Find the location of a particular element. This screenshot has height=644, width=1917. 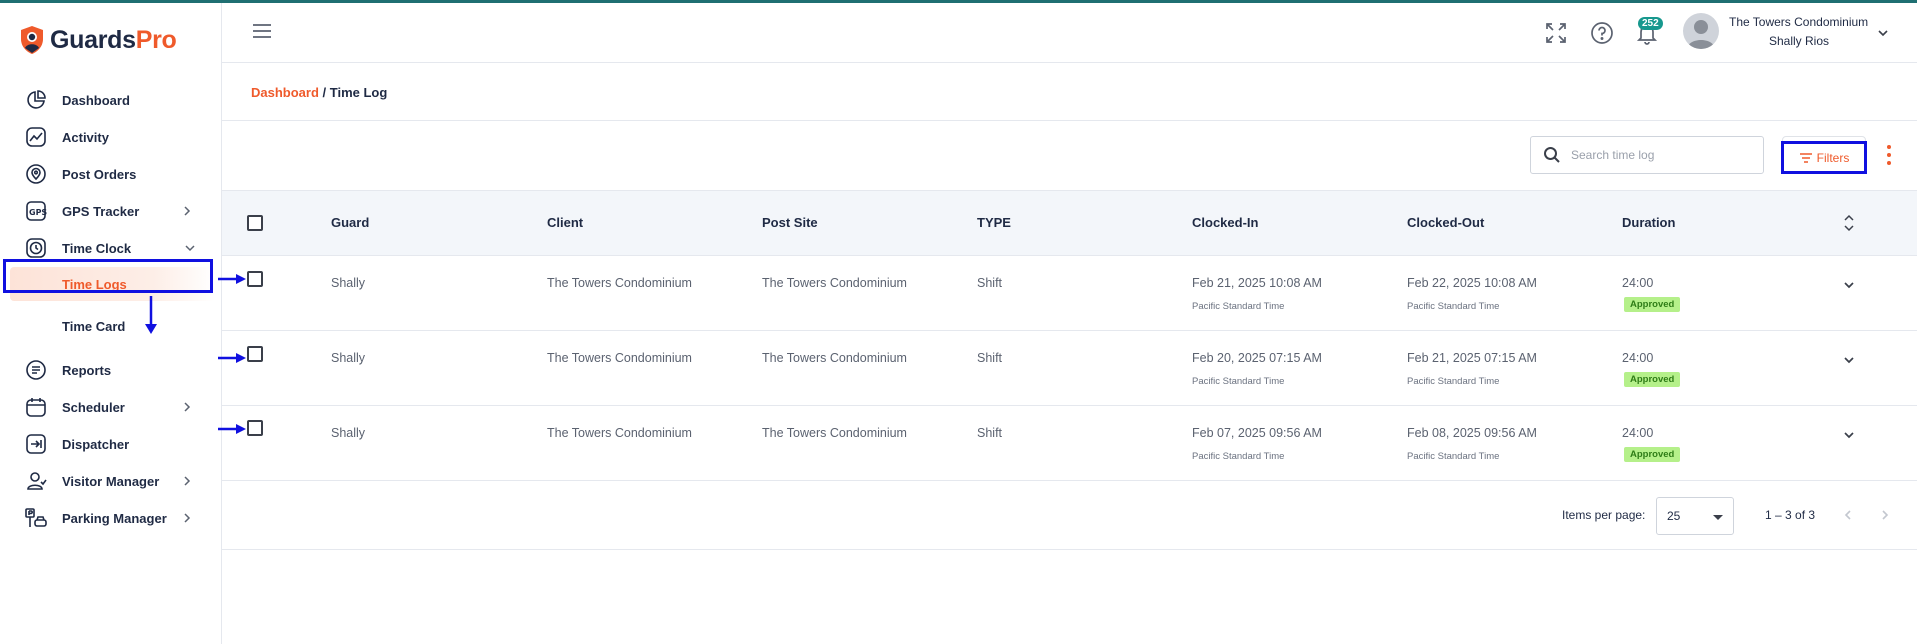

sidebar-item-label: Activity is located at coordinates (85, 137).